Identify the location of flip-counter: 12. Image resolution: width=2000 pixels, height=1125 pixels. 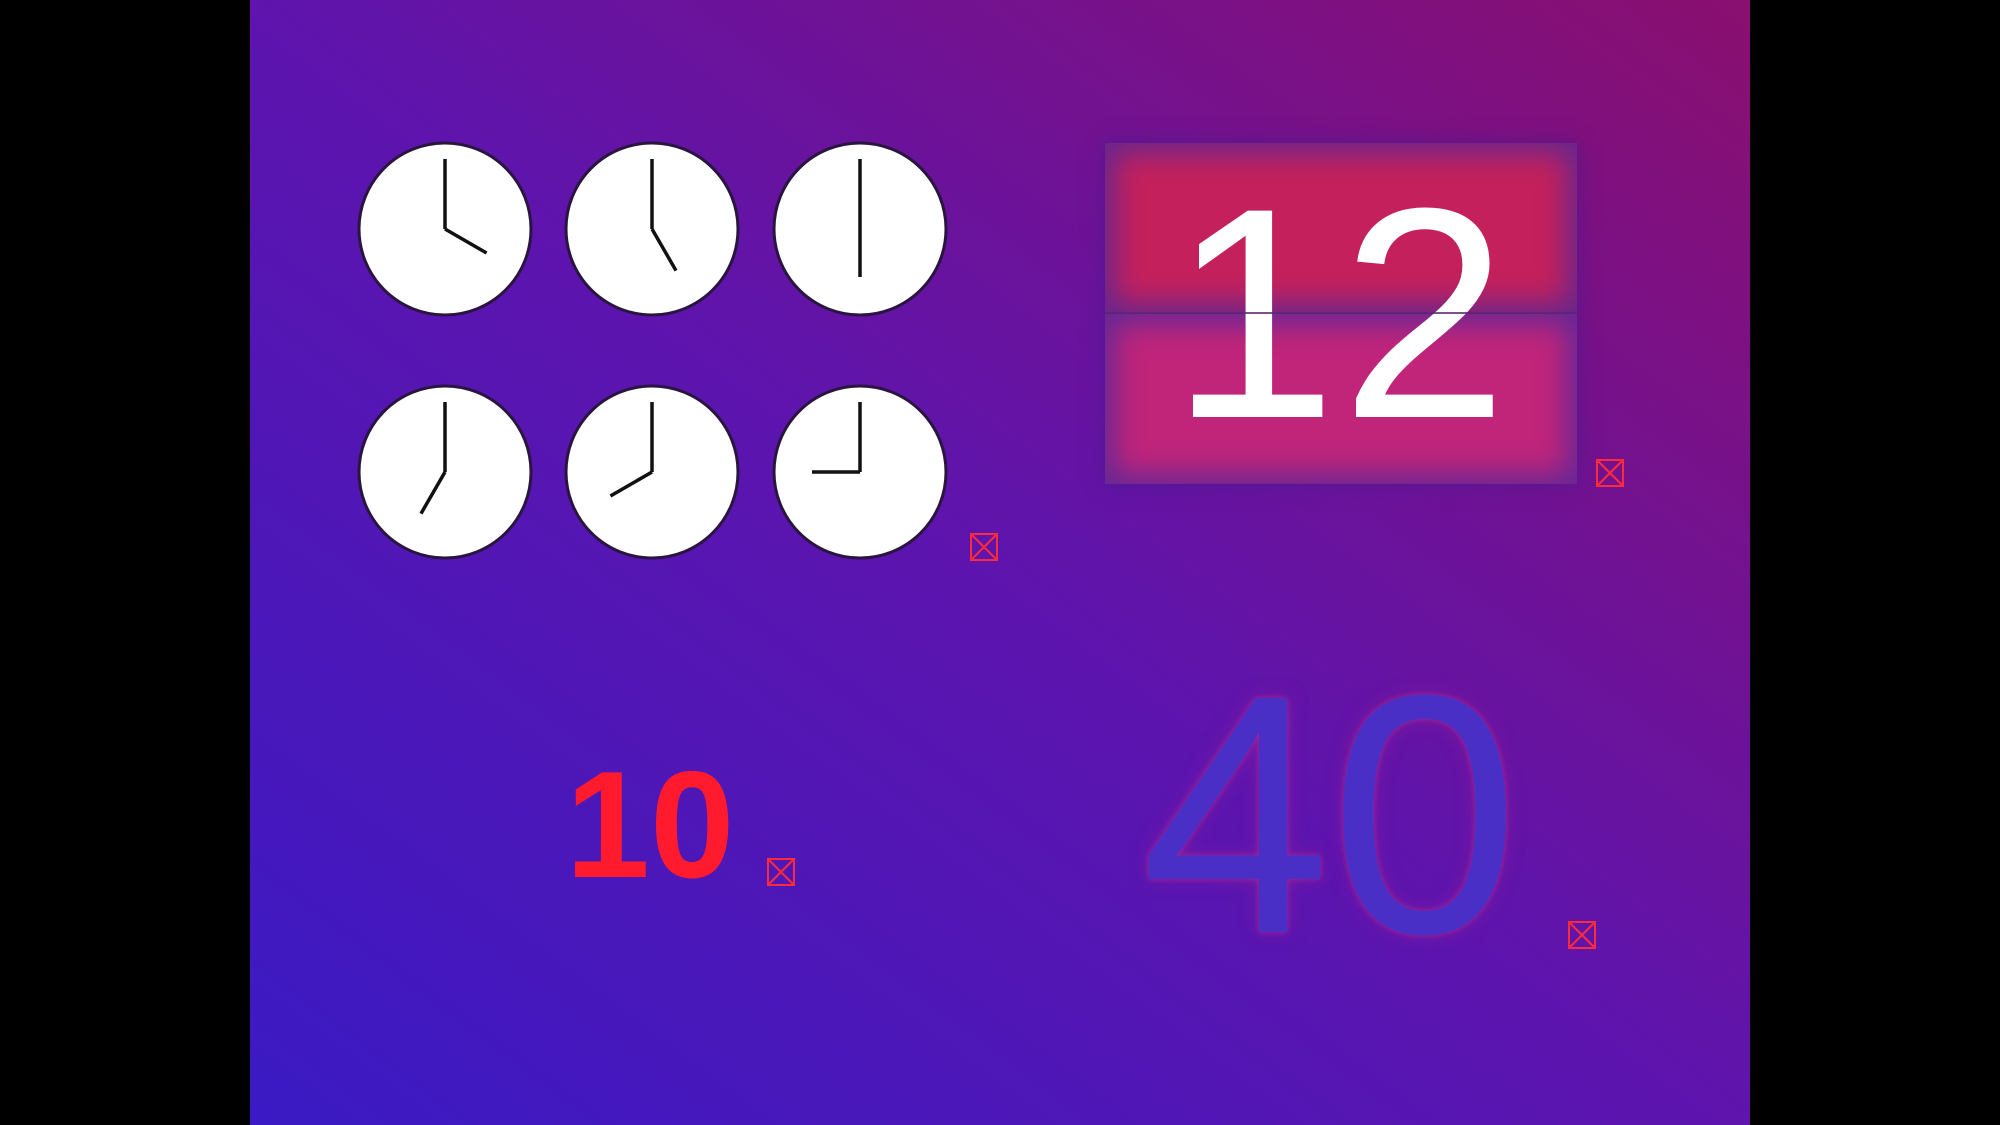
(1341, 313).